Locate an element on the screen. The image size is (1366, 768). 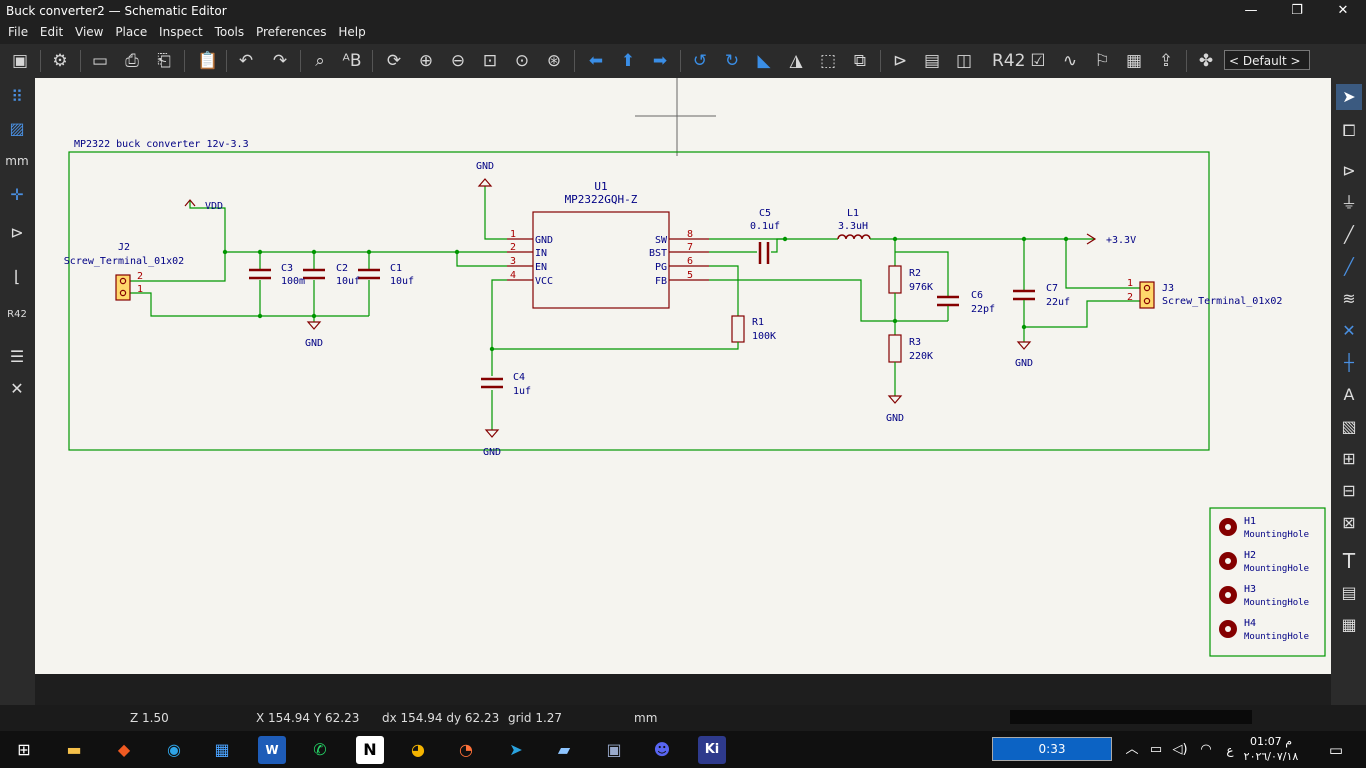
add-table-icon: ▦ is located at coordinates (1349, 625).